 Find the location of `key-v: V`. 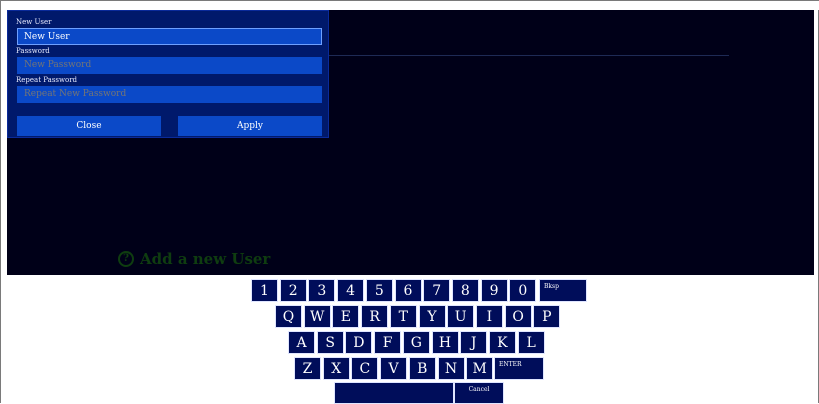

key-v: V is located at coordinates (394, 368).